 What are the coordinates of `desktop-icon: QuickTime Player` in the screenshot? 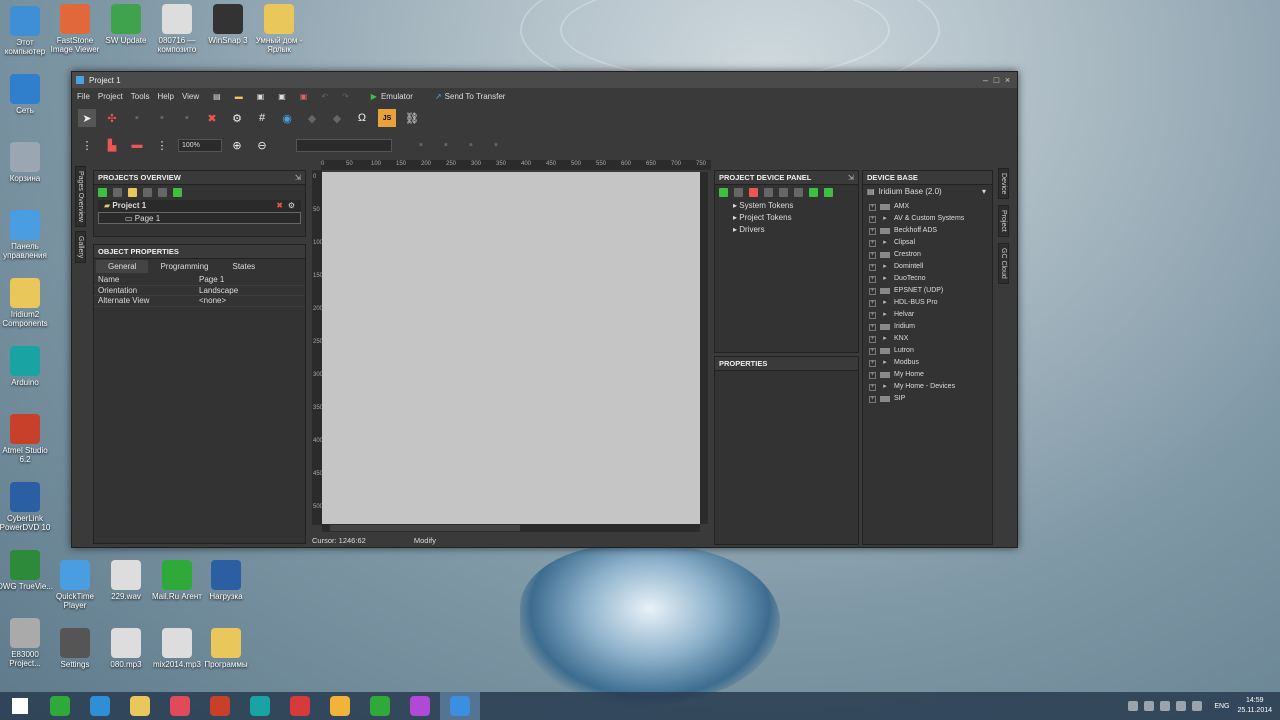 It's located at (75, 585).